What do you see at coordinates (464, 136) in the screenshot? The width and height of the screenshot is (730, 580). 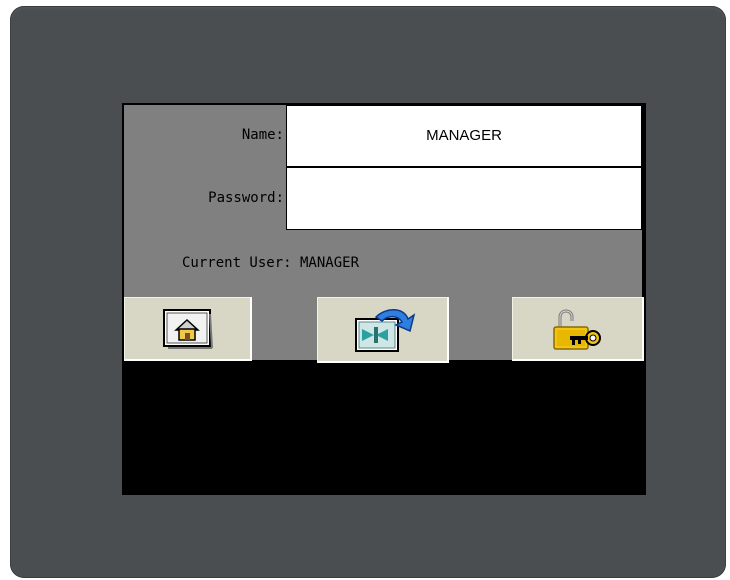 I see `name-field: MANAGER` at bounding box center [464, 136].